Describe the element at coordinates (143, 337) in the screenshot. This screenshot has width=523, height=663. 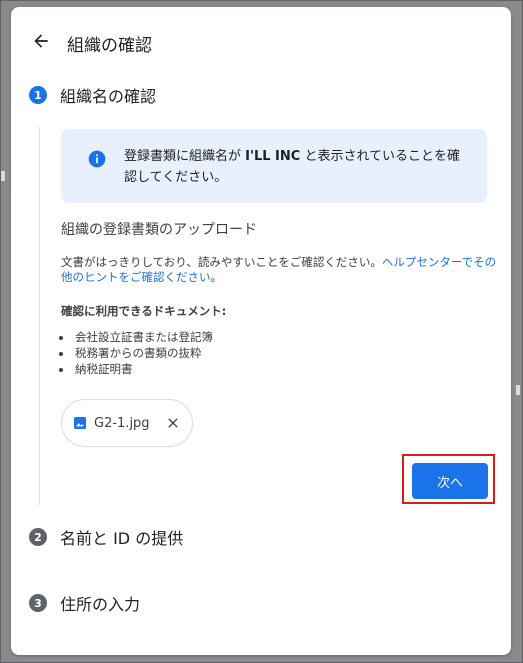
I see `list-item: 会社設立証書または登記簿` at that location.